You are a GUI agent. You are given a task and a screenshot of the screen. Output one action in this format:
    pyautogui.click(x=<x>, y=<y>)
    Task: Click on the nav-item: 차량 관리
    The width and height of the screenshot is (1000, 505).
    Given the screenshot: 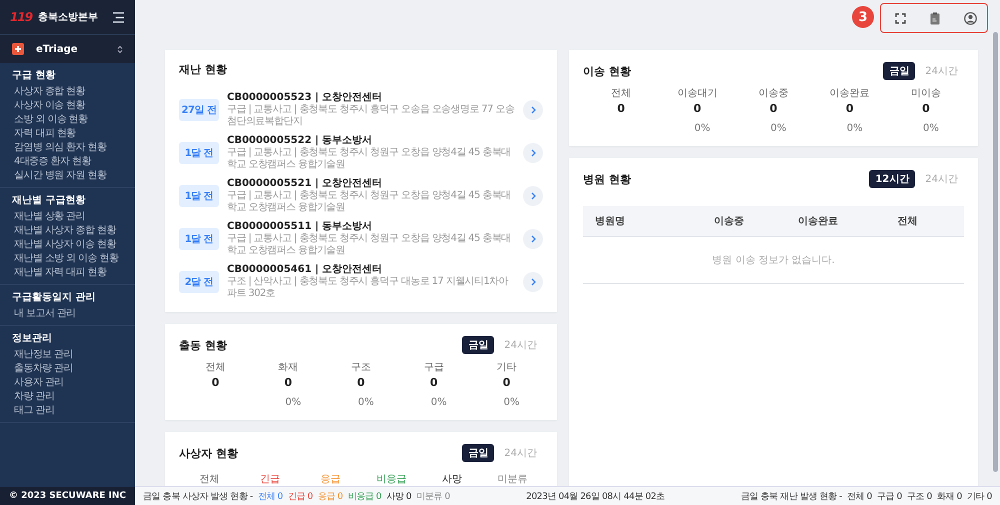 What is the action you would take?
    pyautogui.click(x=67, y=397)
    